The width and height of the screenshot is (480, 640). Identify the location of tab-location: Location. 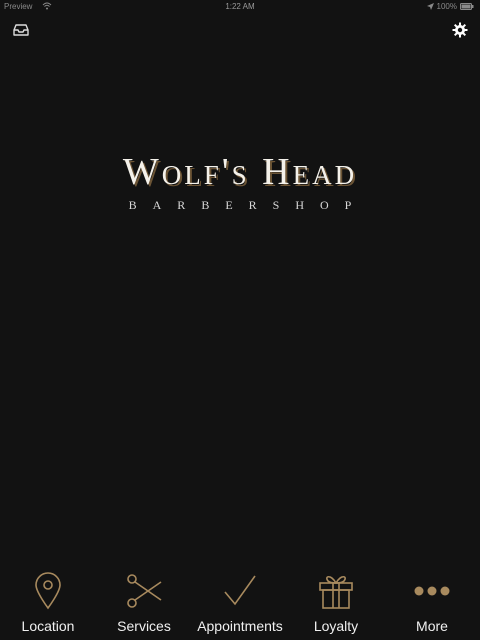
(48, 602).